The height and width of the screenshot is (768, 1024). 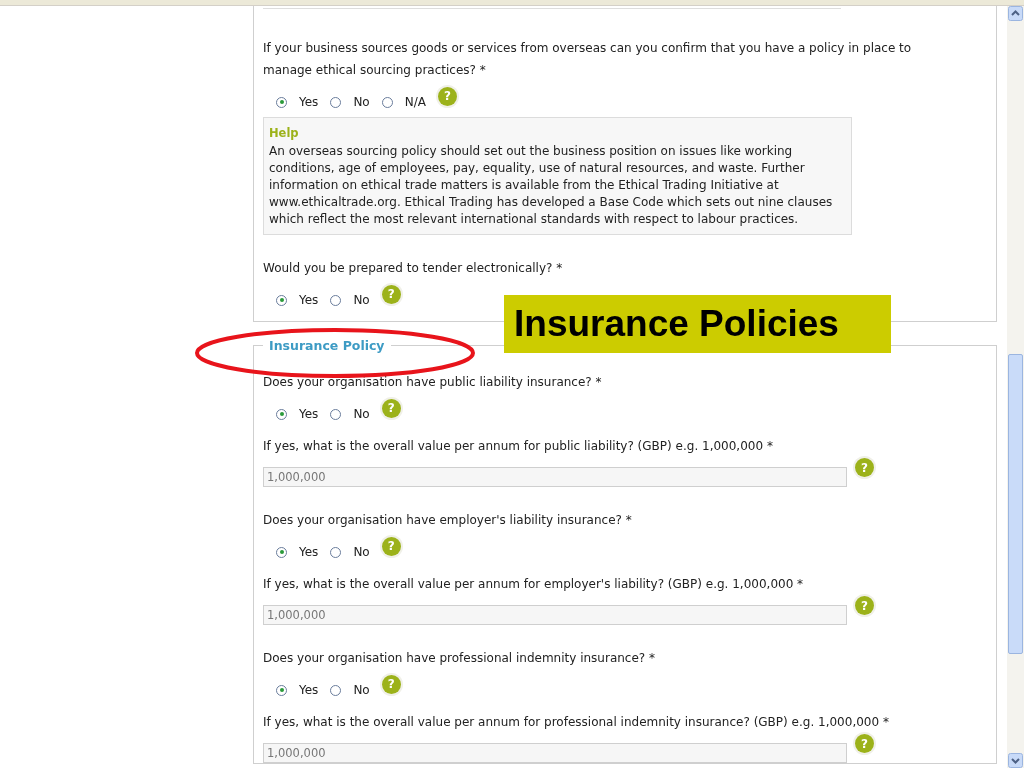 What do you see at coordinates (433, 382) in the screenshot?
I see `question-label: Does your organisation have public liability insurance? *` at bounding box center [433, 382].